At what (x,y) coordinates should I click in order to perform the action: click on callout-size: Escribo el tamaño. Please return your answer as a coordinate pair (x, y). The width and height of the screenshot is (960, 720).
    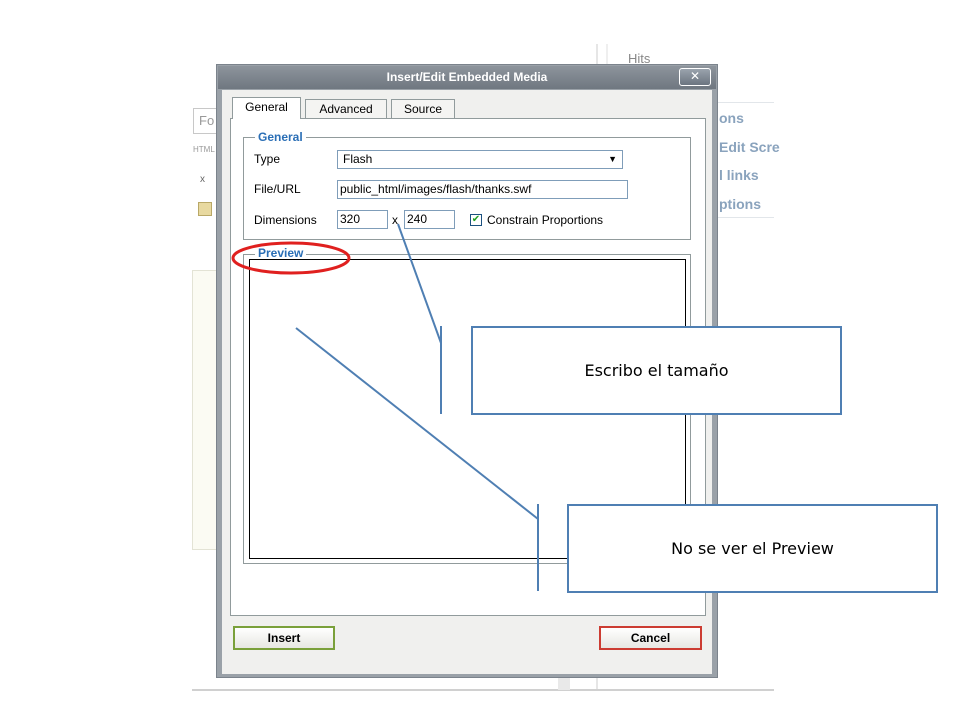
    Looking at the image, I should click on (656, 370).